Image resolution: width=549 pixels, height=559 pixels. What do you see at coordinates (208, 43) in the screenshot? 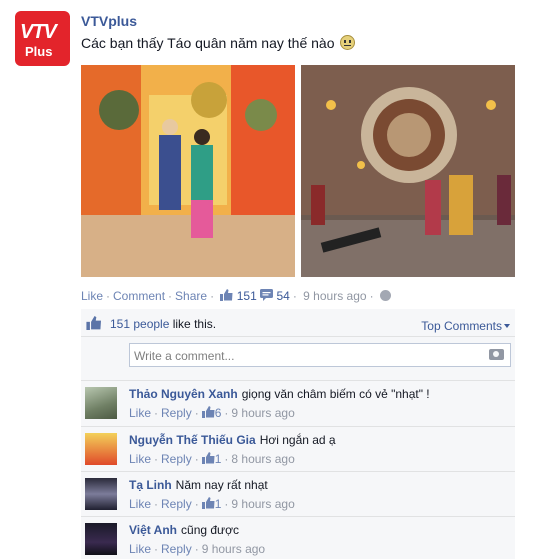
I see `post-message: Các bạn thấy Táo quân năm nay thế nào` at bounding box center [208, 43].